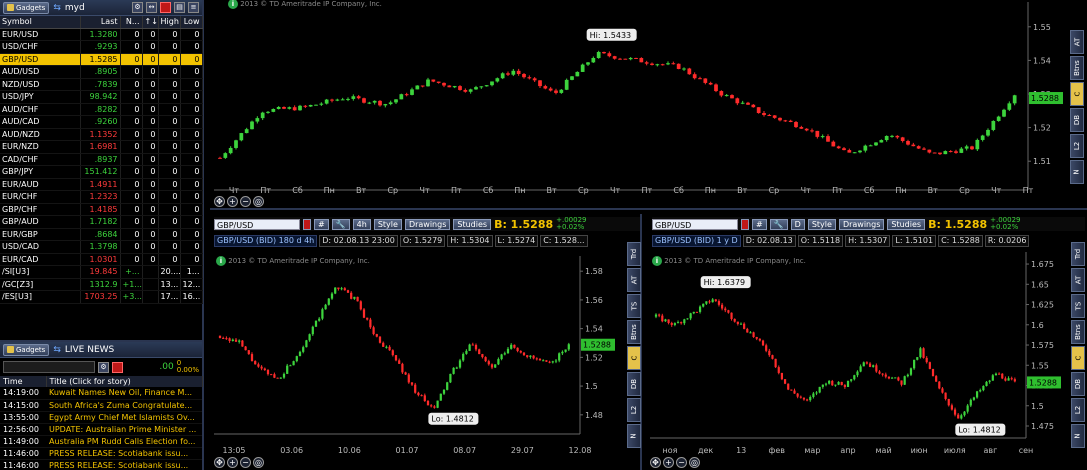 The width and height of the screenshot is (1087, 470). Describe the element at coordinates (101, 59) in the screenshot. I see `watchlist-row: GBP/USD 1.5285 0 0 0 0` at that location.